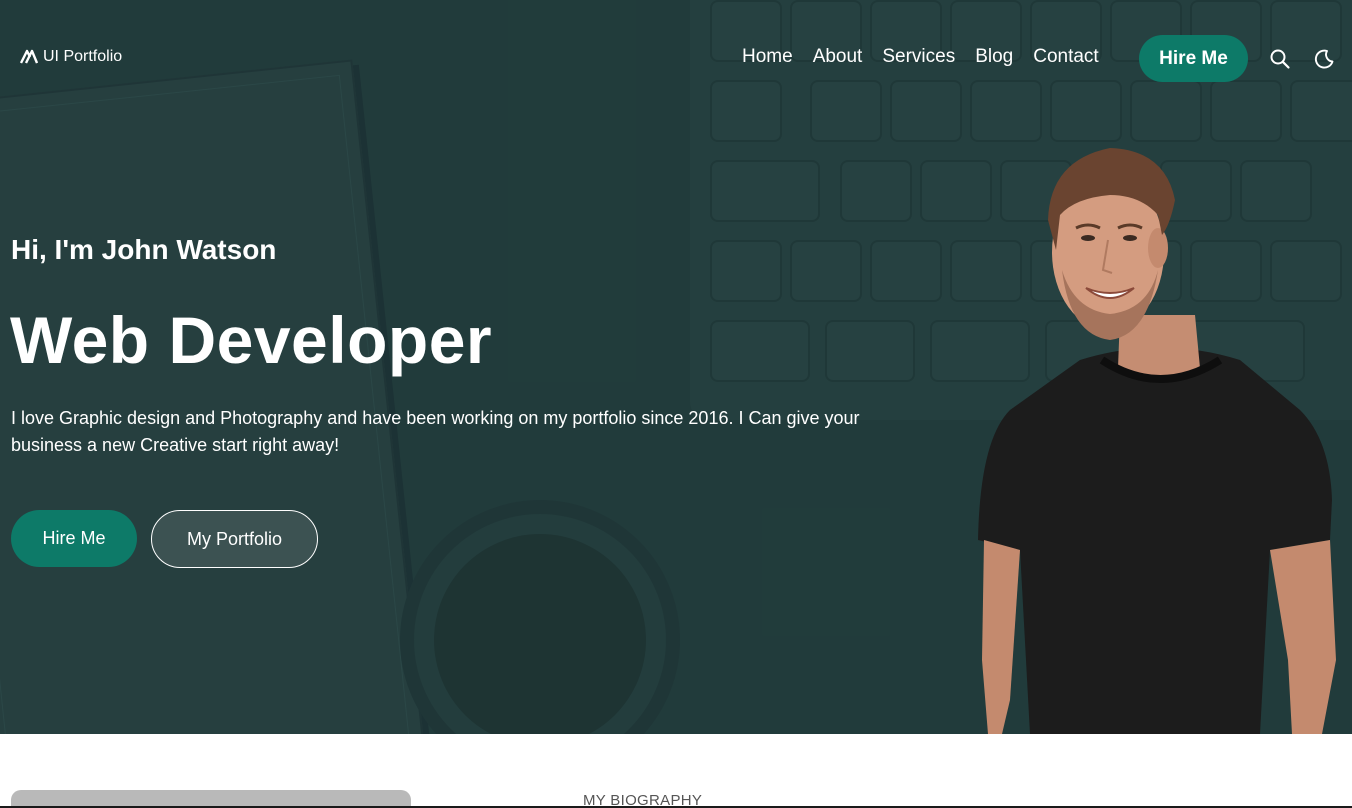 The image size is (1352, 808). Describe the element at coordinates (838, 57) in the screenshot. I see `nav-link-about: About` at that location.